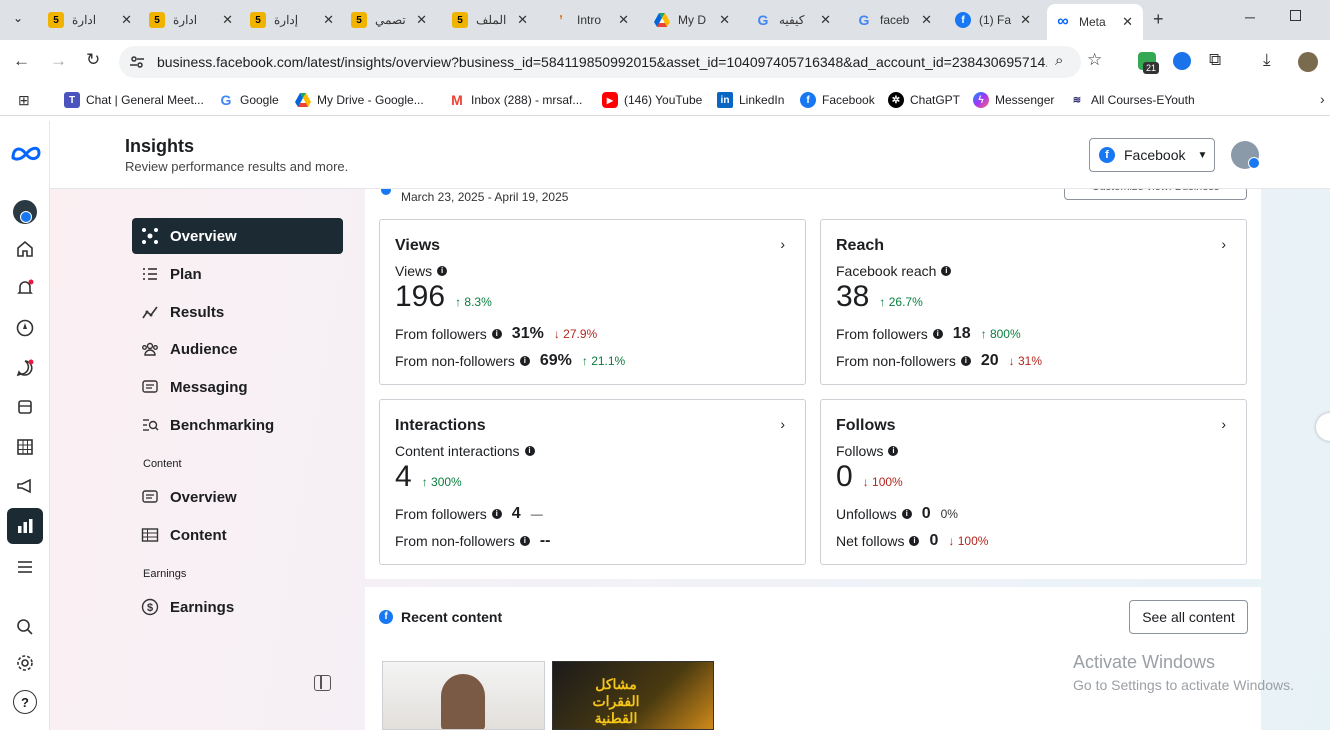  What do you see at coordinates (837, 100) in the screenshot?
I see `bookmark-item: f Facebook` at bounding box center [837, 100].